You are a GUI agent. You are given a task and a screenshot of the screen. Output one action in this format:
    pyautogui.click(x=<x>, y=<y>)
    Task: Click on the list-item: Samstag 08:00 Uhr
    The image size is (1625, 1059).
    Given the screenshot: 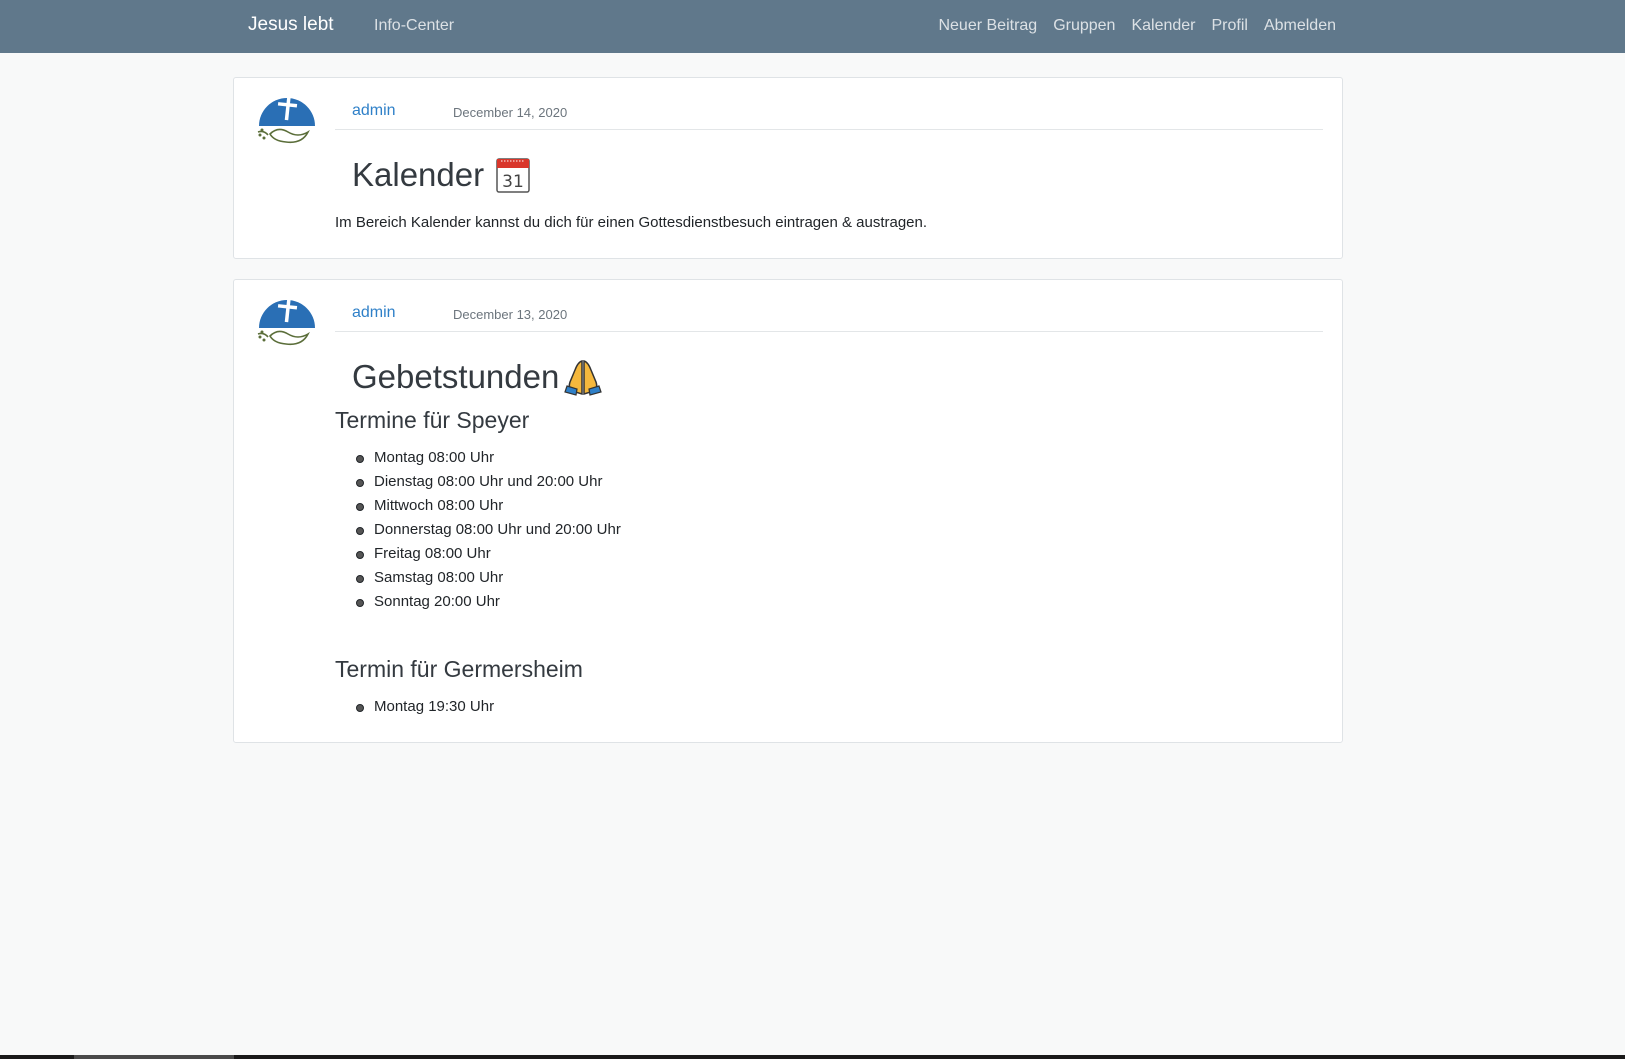 What is the action you would take?
    pyautogui.click(x=488, y=578)
    